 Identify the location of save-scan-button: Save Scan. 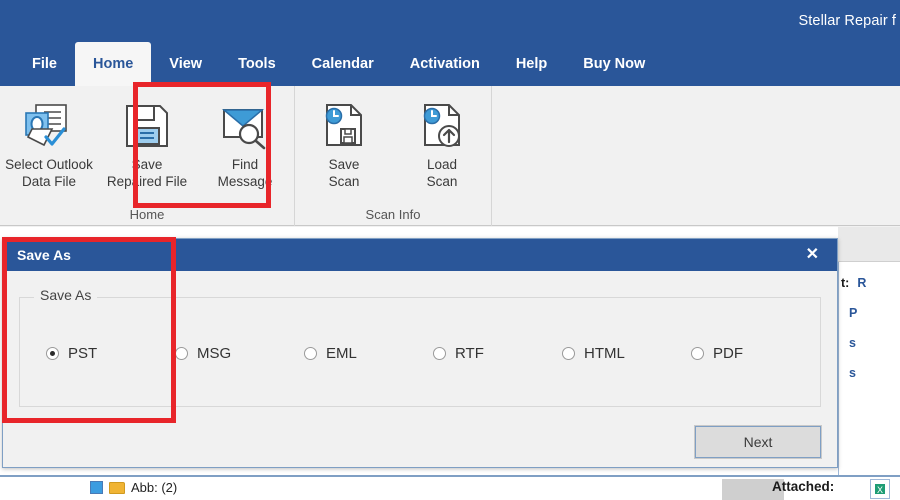
(344, 142).